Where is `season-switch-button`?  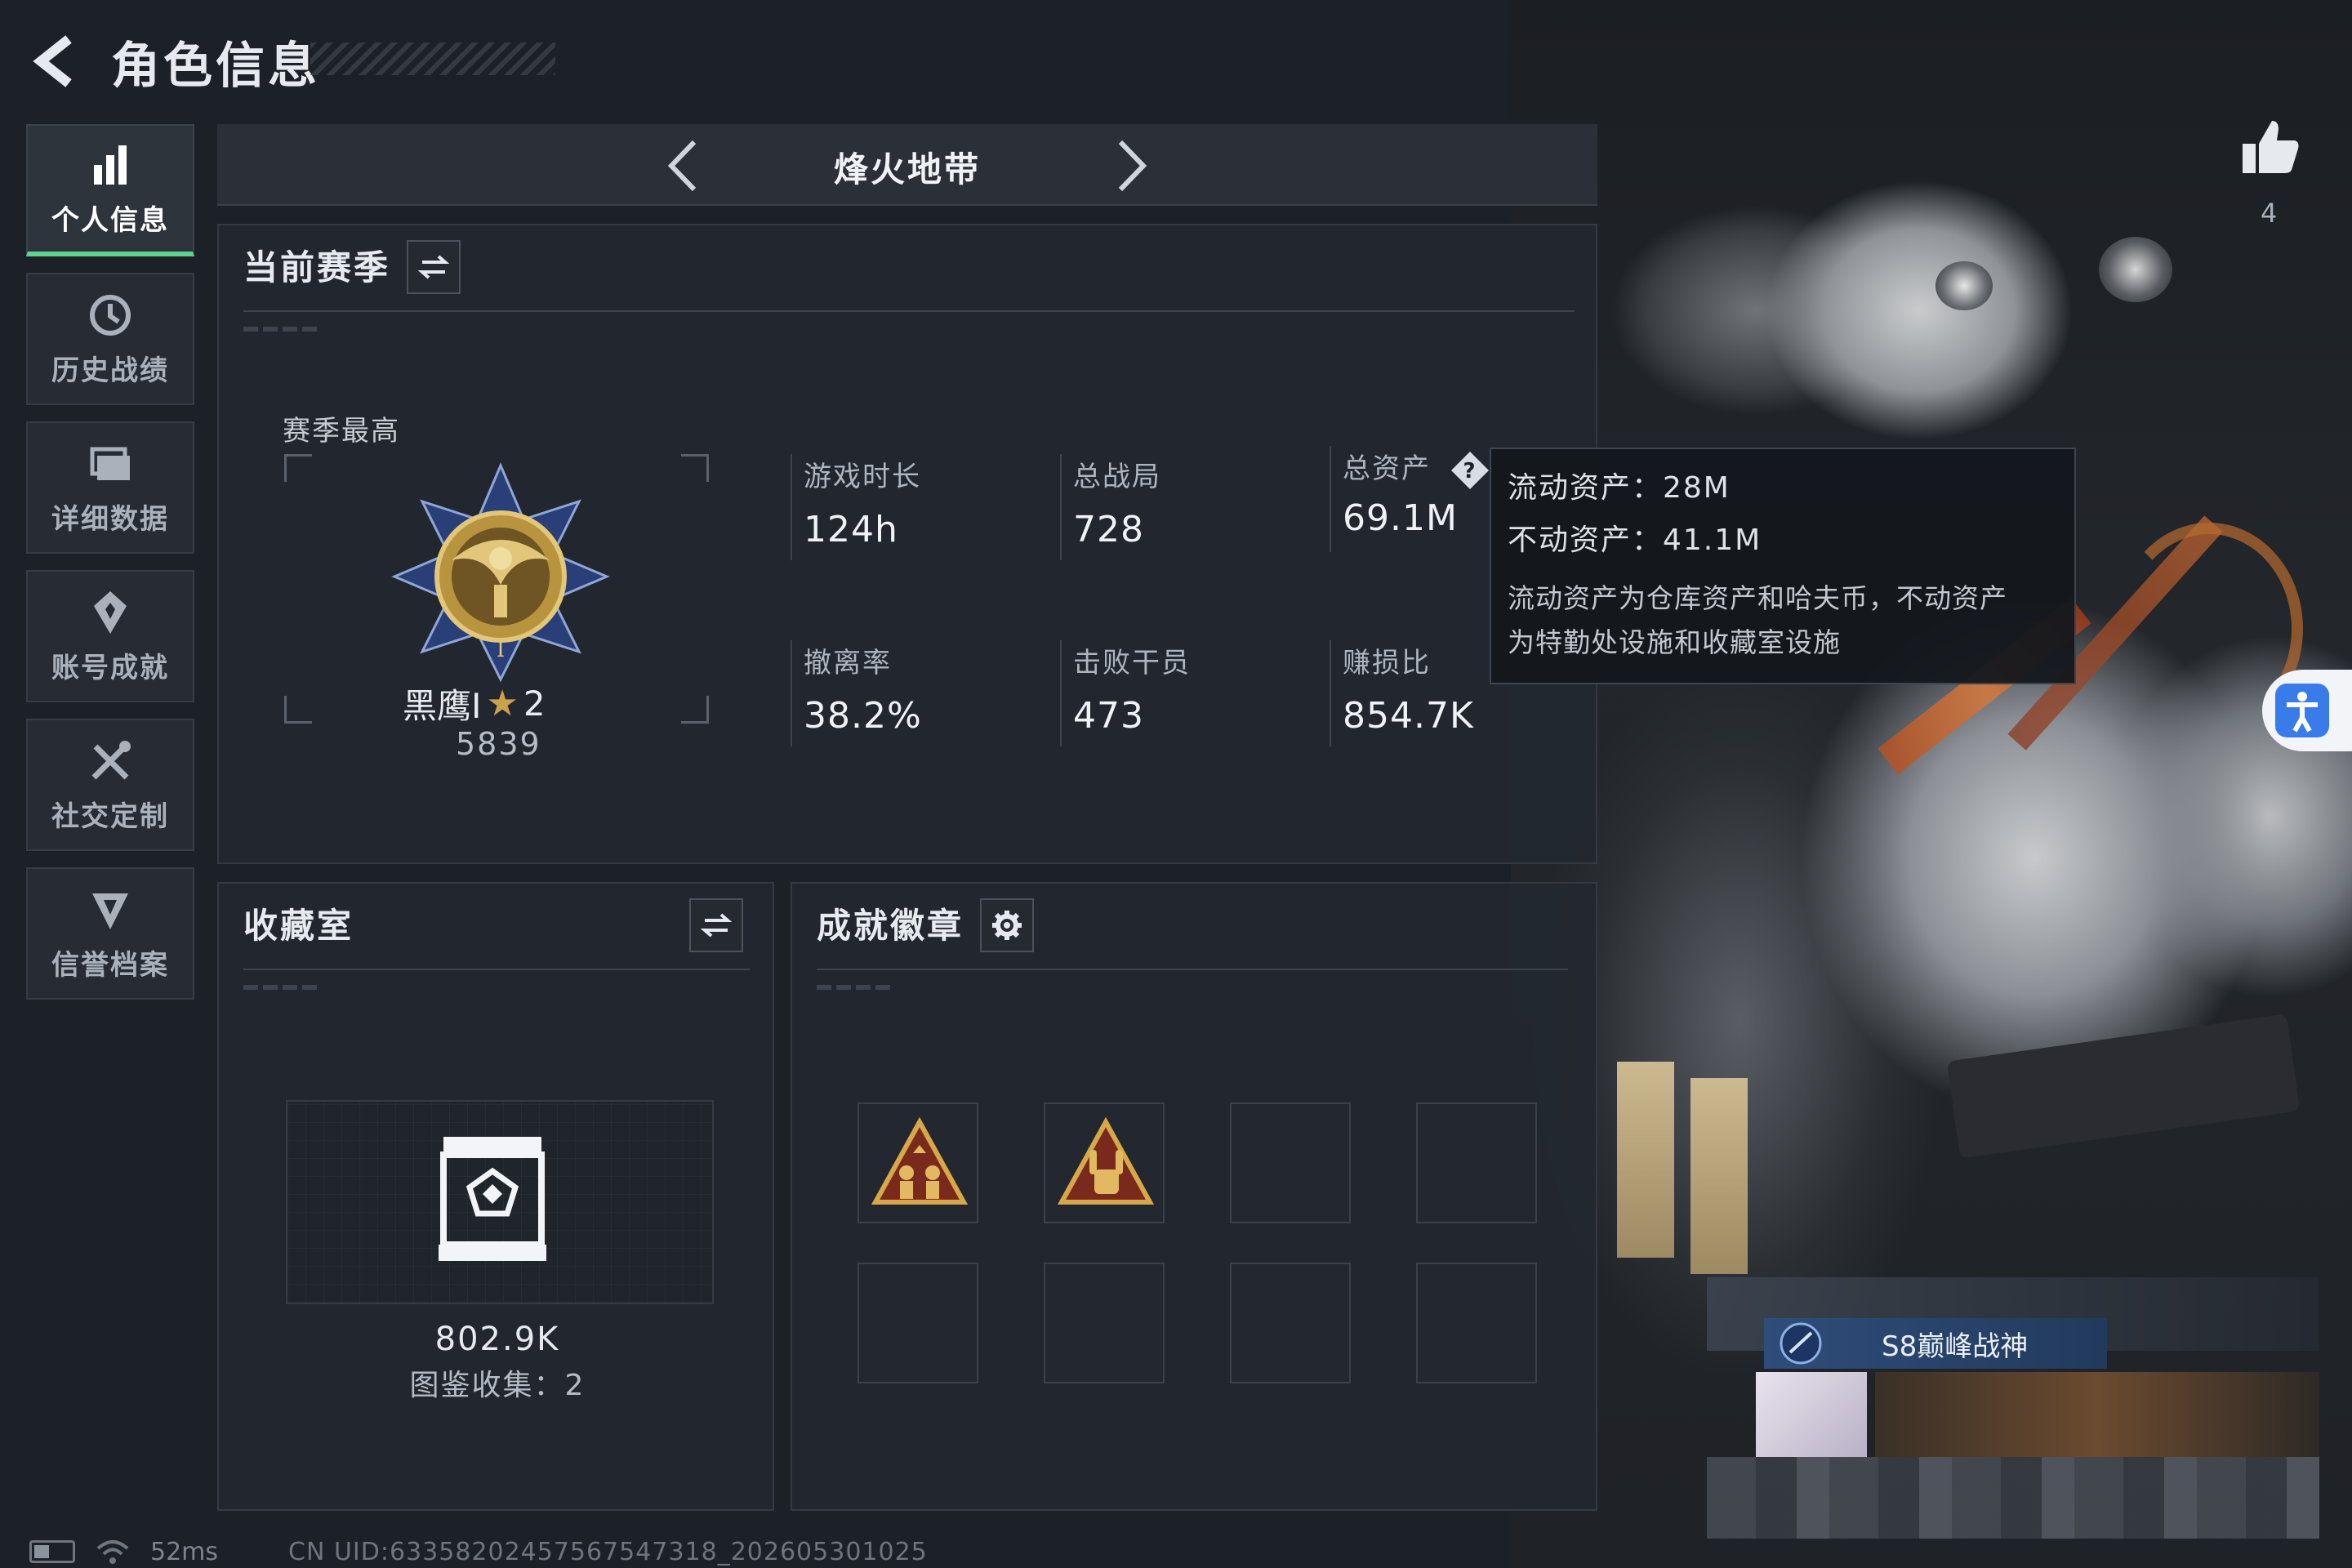
season-switch-button is located at coordinates (434, 267).